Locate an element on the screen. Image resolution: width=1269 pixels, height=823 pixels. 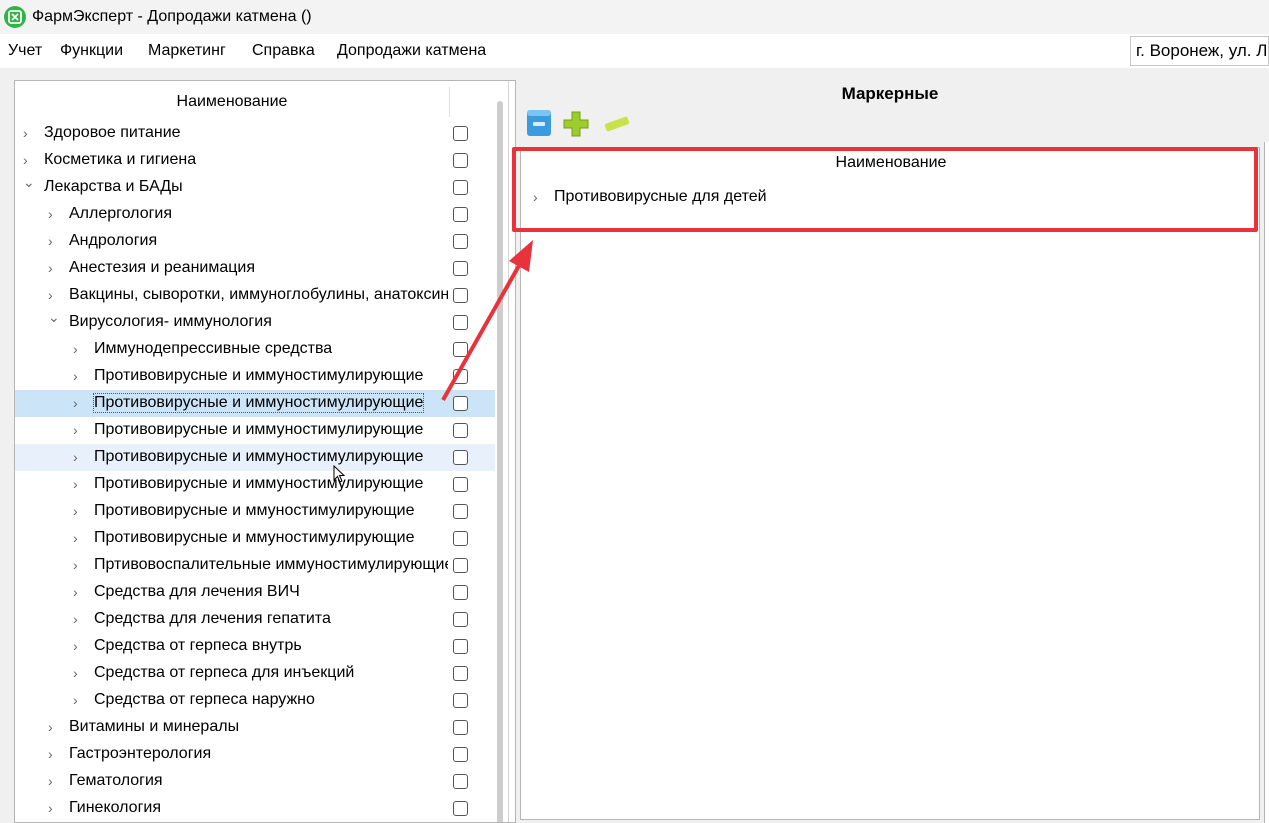
tree-scrollbar is located at coordinates (500, 461).